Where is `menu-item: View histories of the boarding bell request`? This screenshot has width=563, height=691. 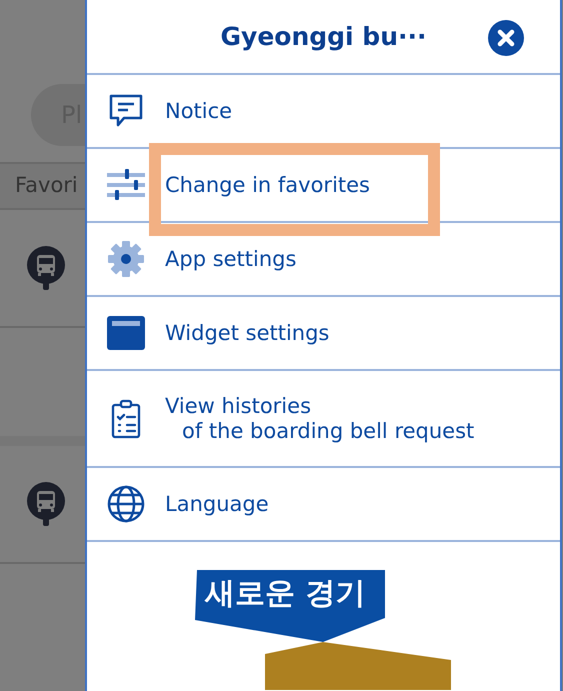
menu-item: View histories of the boarding bell request is located at coordinates (323, 419).